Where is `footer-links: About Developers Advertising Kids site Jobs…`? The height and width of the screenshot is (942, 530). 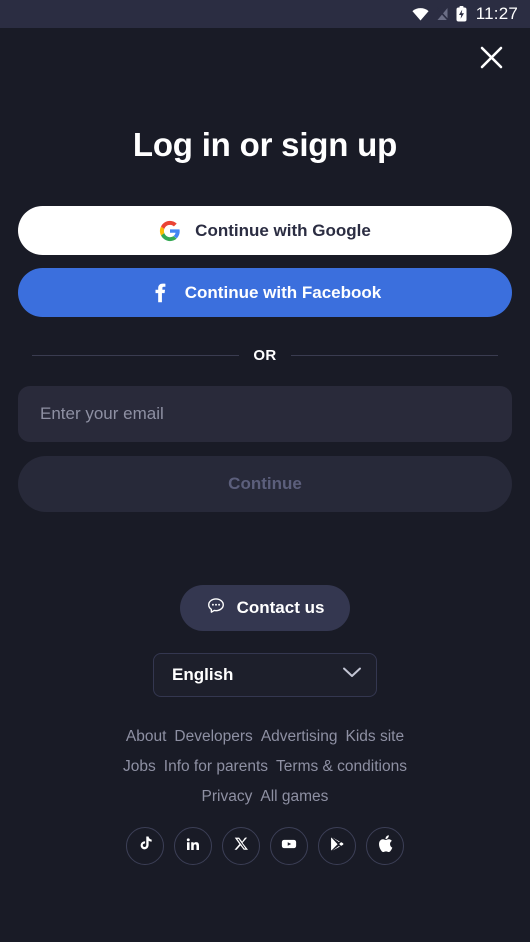 footer-links: About Developers Advertising Kids site Jobs… is located at coordinates (265, 767).